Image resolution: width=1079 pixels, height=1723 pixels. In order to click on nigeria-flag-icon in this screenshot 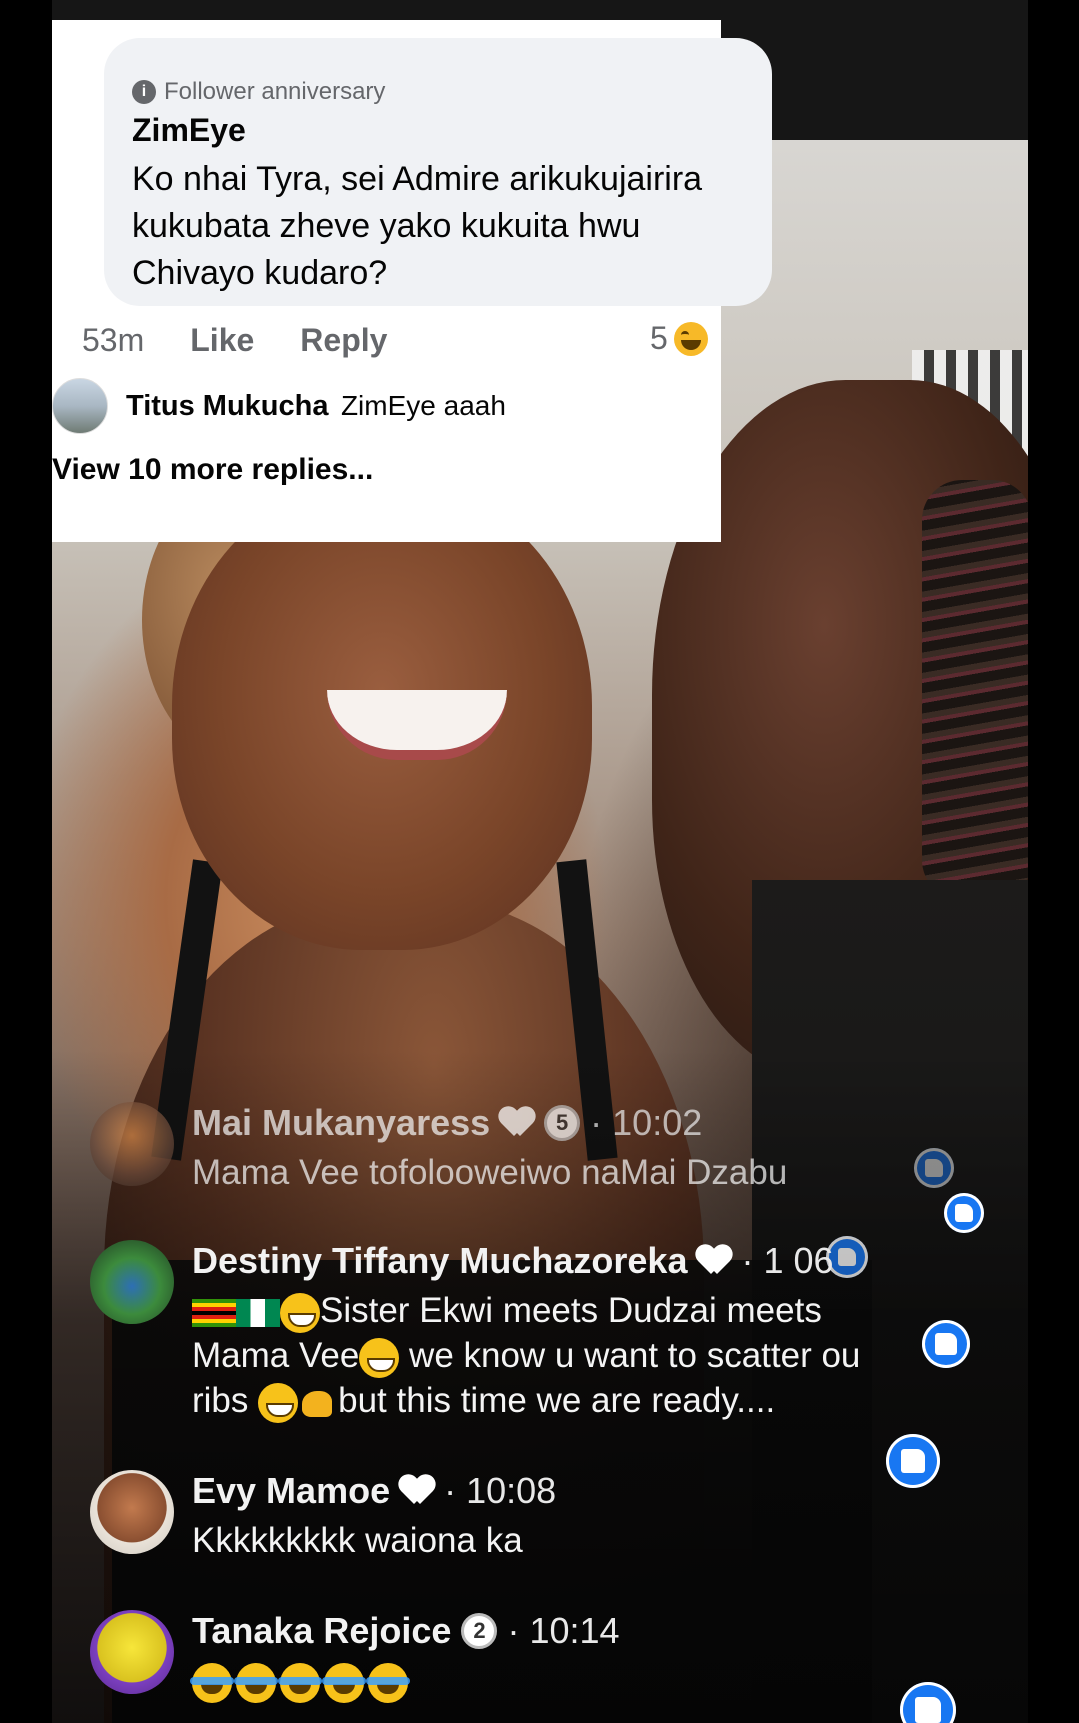, I will do `click(258, 1312)`.